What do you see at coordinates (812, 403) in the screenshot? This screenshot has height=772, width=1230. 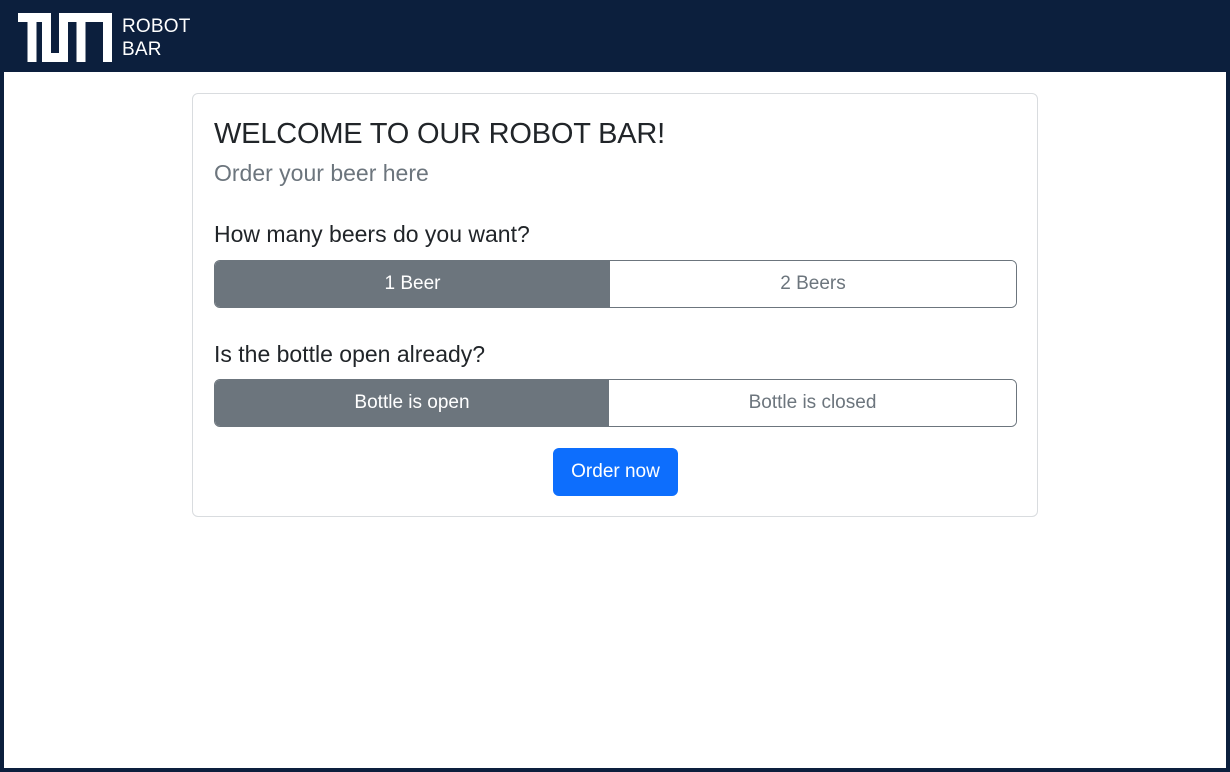 I see `bottle-closed-option: Bottle is closed` at bounding box center [812, 403].